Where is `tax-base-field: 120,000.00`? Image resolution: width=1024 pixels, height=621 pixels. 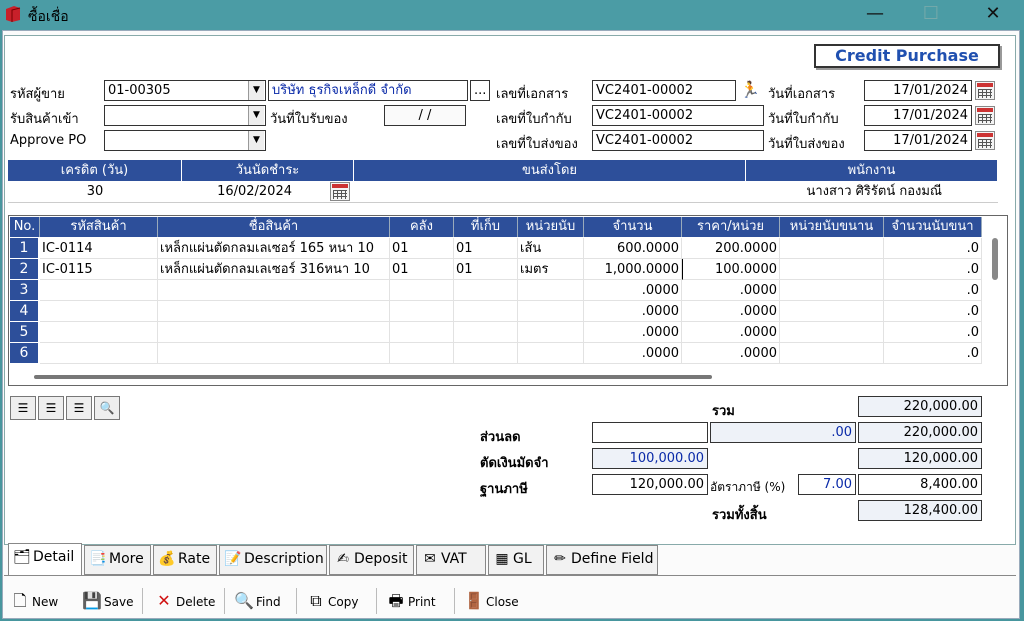
tax-base-field: 120,000.00 is located at coordinates (650, 484).